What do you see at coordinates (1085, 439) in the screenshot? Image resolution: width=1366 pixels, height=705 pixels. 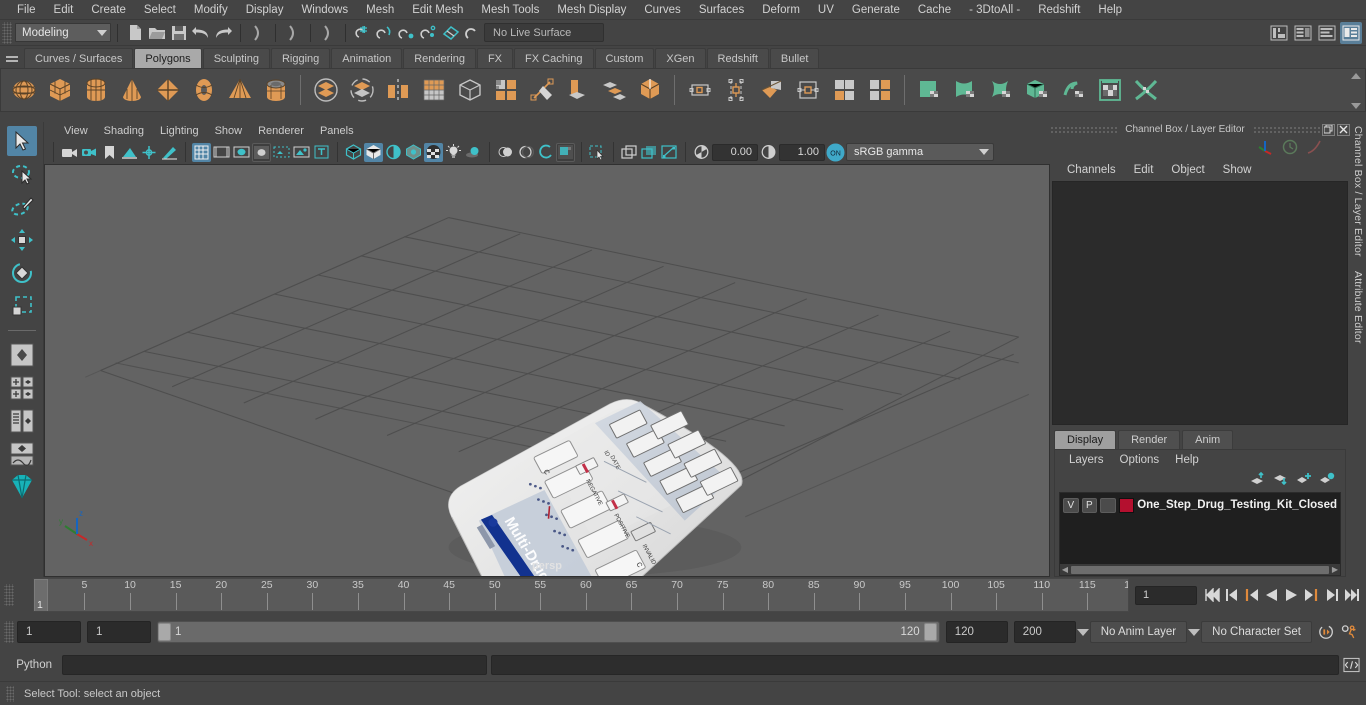 I see `tab-display: Display` at bounding box center [1085, 439].